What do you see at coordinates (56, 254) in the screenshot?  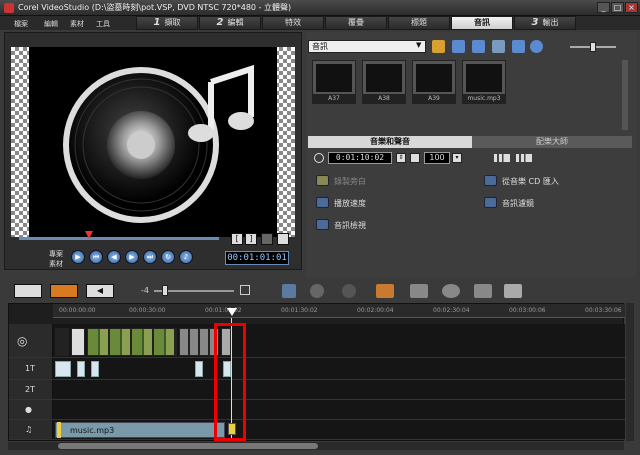 I see `mode-project: 專案` at bounding box center [56, 254].